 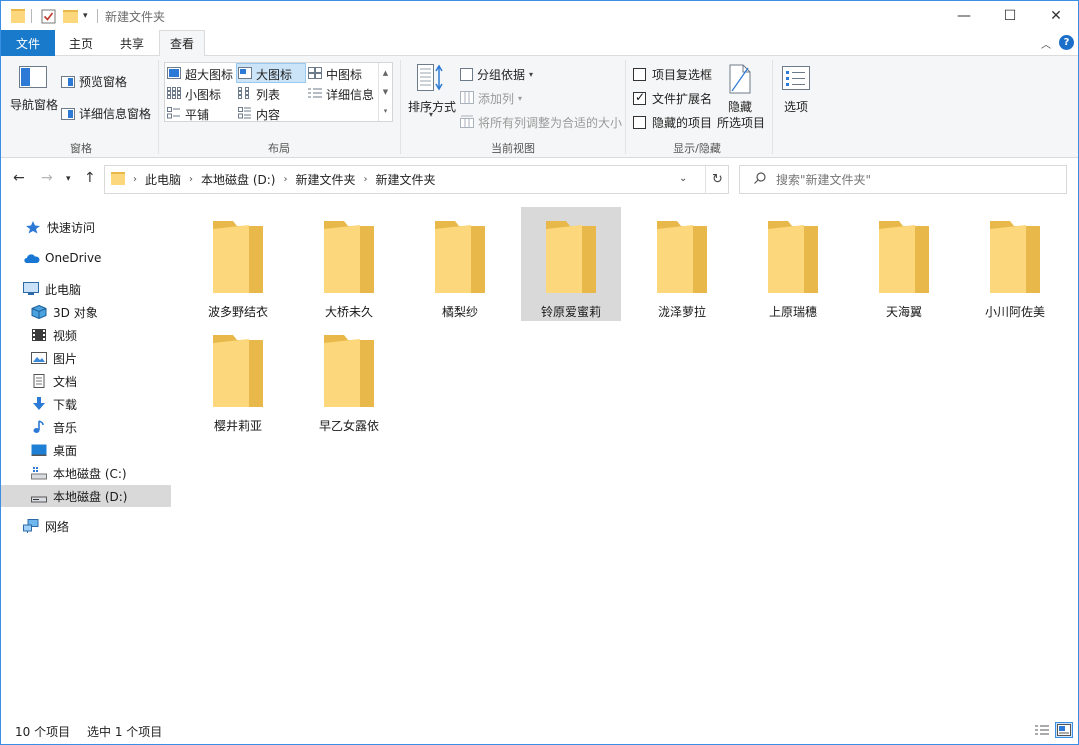 I want to click on nav-onedrive: OneDrive, so click(x=86, y=258).